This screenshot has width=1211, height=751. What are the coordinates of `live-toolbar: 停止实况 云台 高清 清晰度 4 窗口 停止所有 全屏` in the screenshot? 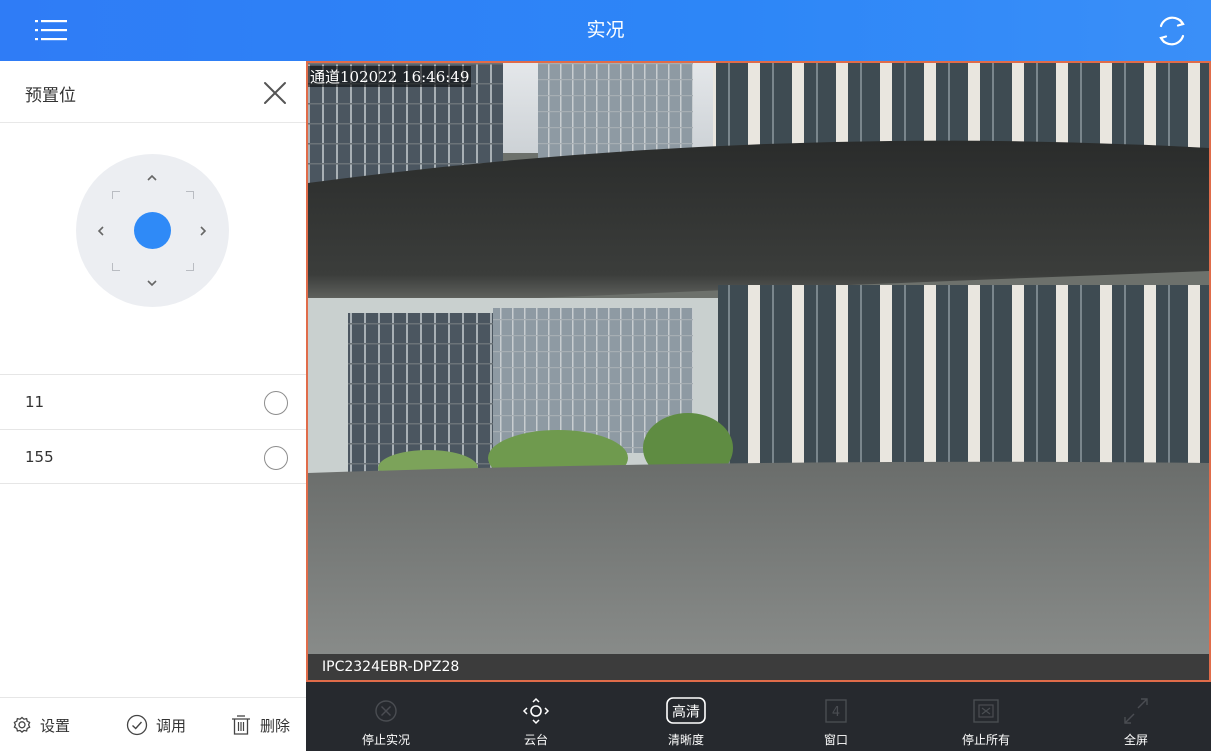 It's located at (758, 716).